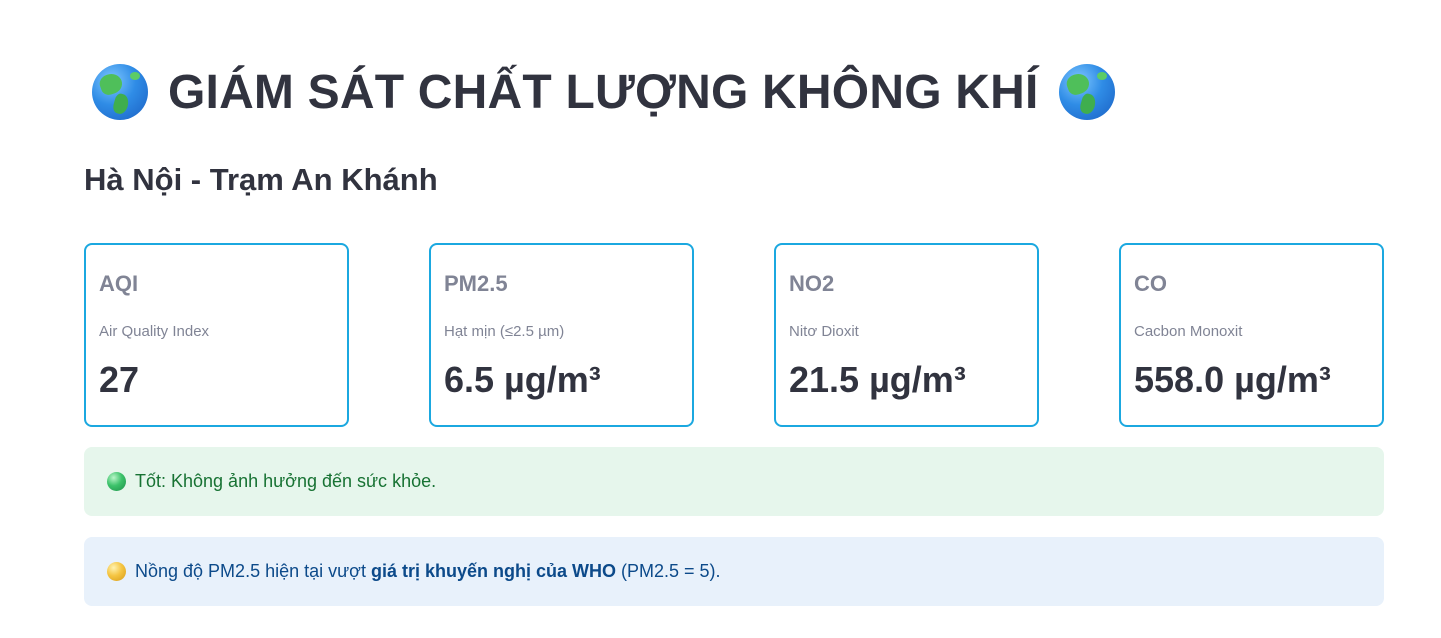 This screenshot has height=638, width=1441. Describe the element at coordinates (119, 283) in the screenshot. I see `metric-label: AQI` at that location.